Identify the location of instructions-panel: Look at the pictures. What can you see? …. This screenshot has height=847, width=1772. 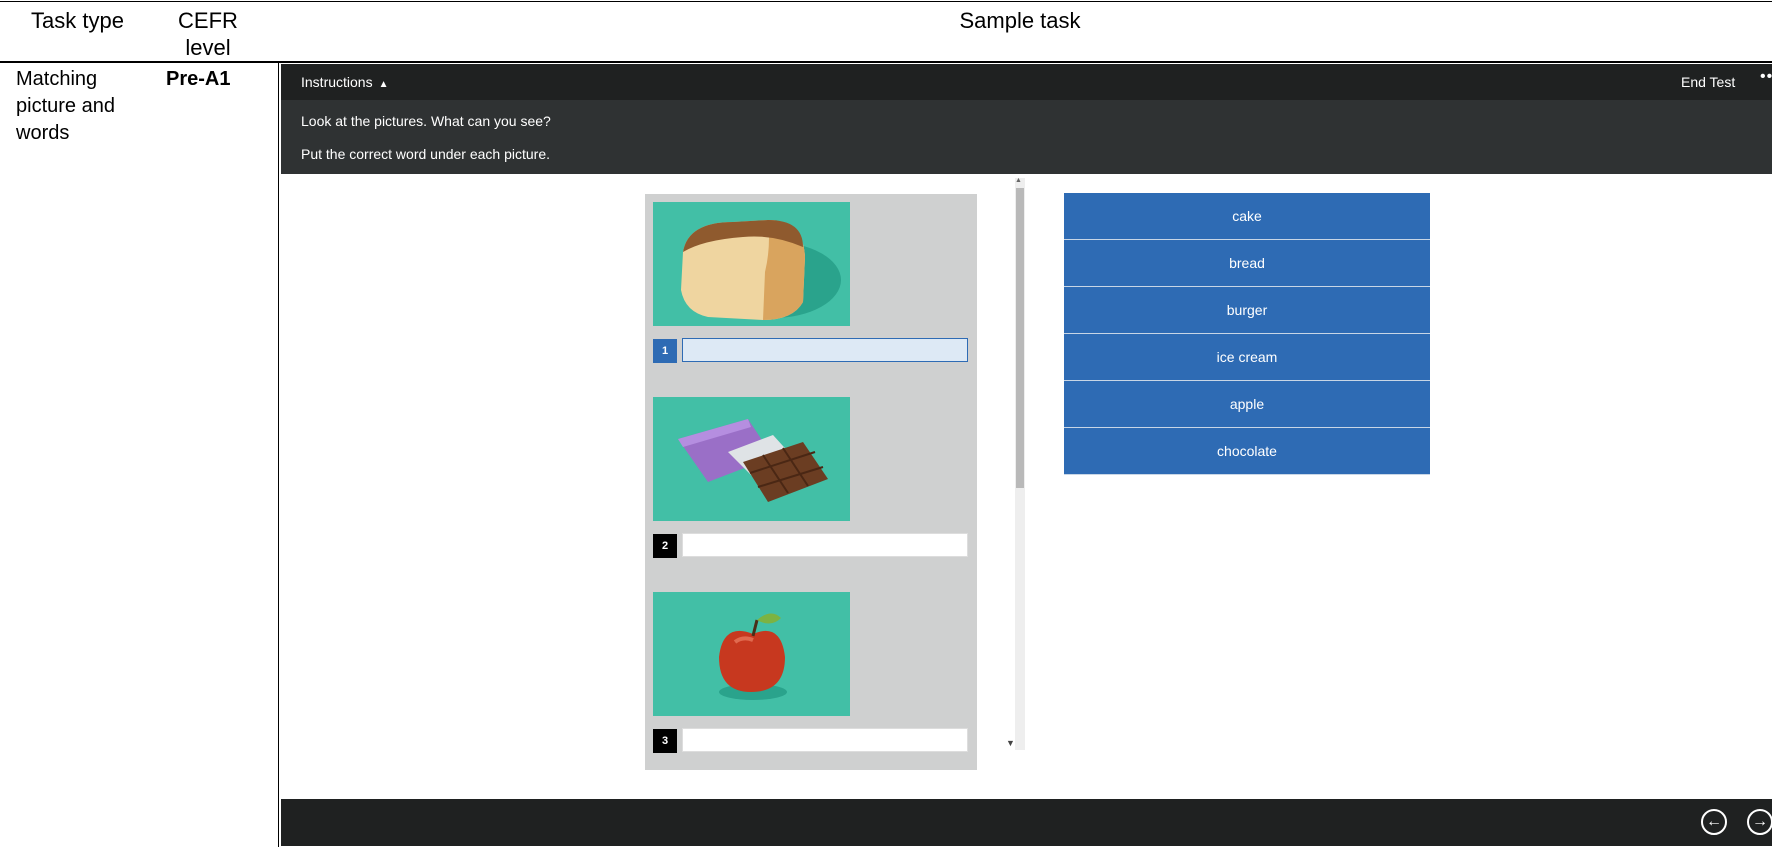
(1026, 137).